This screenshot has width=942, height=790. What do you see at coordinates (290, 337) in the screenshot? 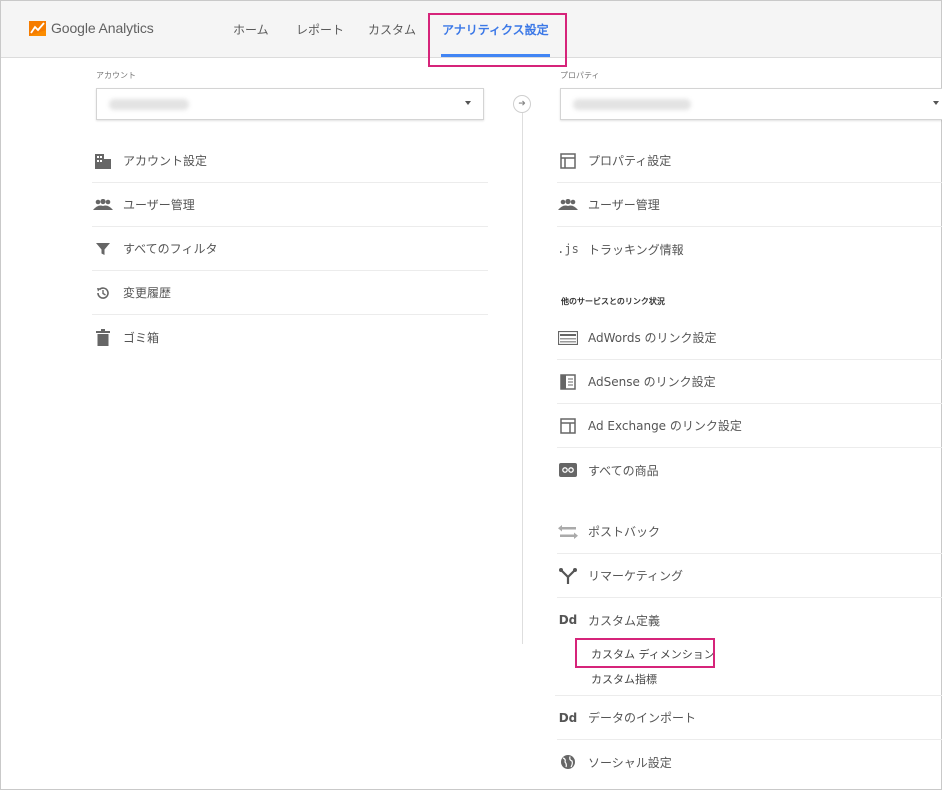
I see `trash-item: ゴミ箱` at bounding box center [290, 337].